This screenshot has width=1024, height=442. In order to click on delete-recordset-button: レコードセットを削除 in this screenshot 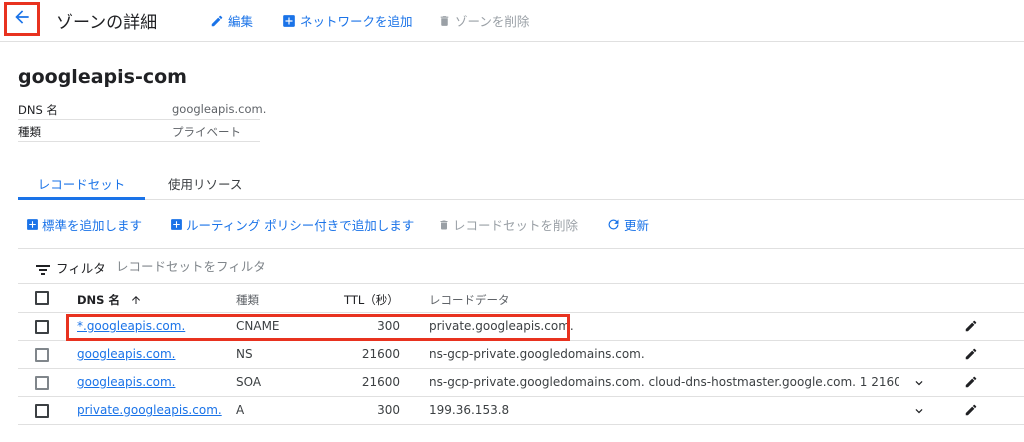, I will do `click(508, 224)`.